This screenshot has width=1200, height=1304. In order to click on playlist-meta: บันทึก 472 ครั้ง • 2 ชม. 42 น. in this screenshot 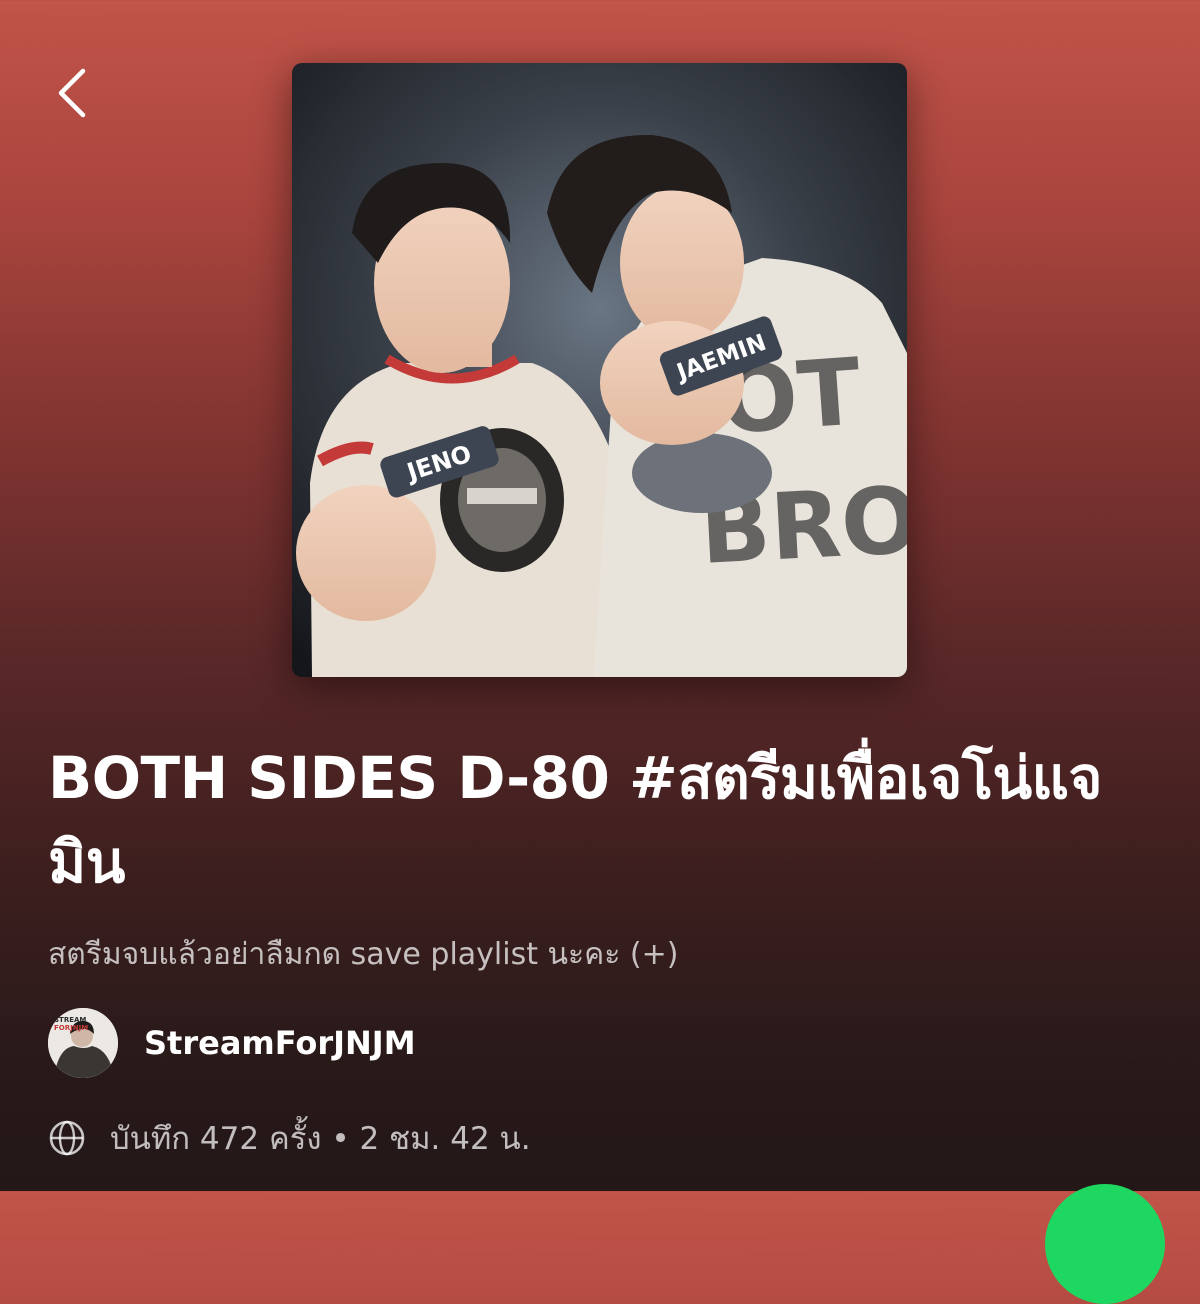, I will do `click(289, 1138)`.